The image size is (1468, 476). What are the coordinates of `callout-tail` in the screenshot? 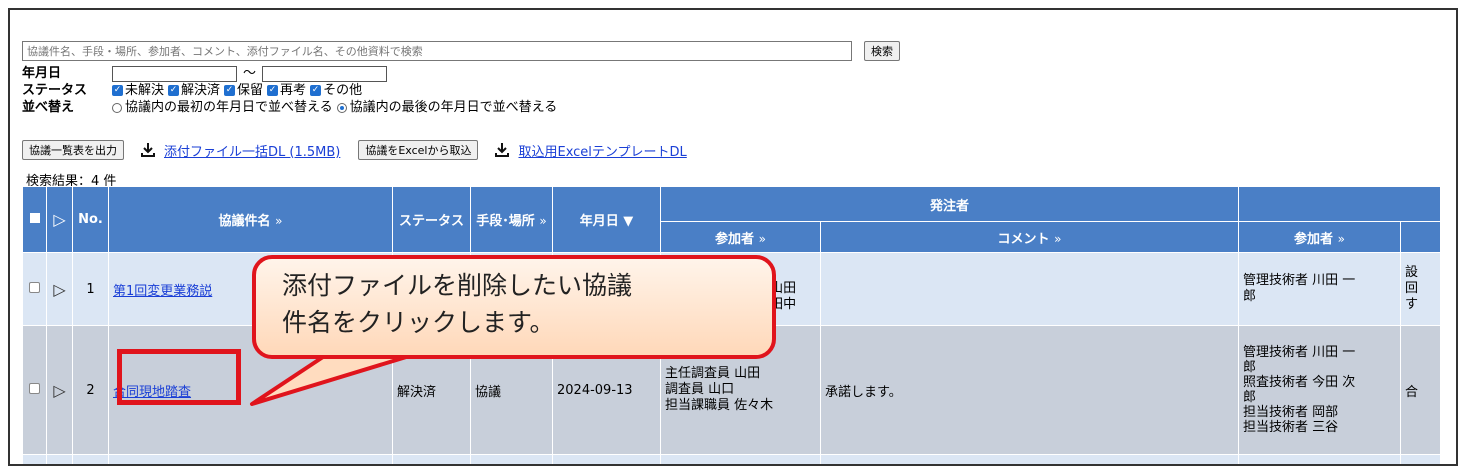 It's located at (339, 377).